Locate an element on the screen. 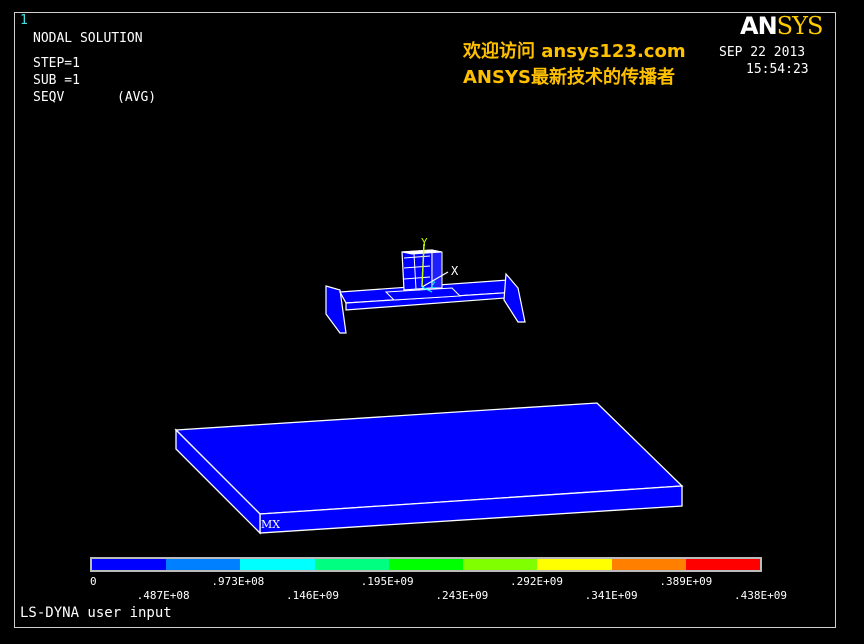 The image size is (864, 644). max-marker: MX is located at coordinates (270, 524).